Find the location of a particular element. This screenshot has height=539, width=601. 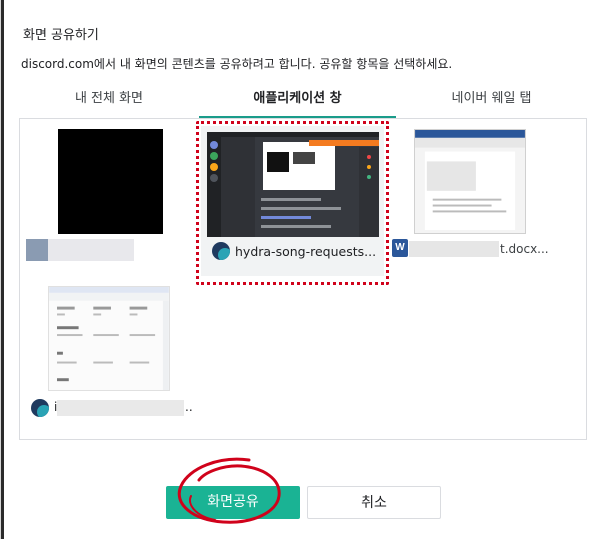

source-tabs: 내 전체 화면 애플리케이션 창 네이버 웨일 탭 is located at coordinates (303, 102).